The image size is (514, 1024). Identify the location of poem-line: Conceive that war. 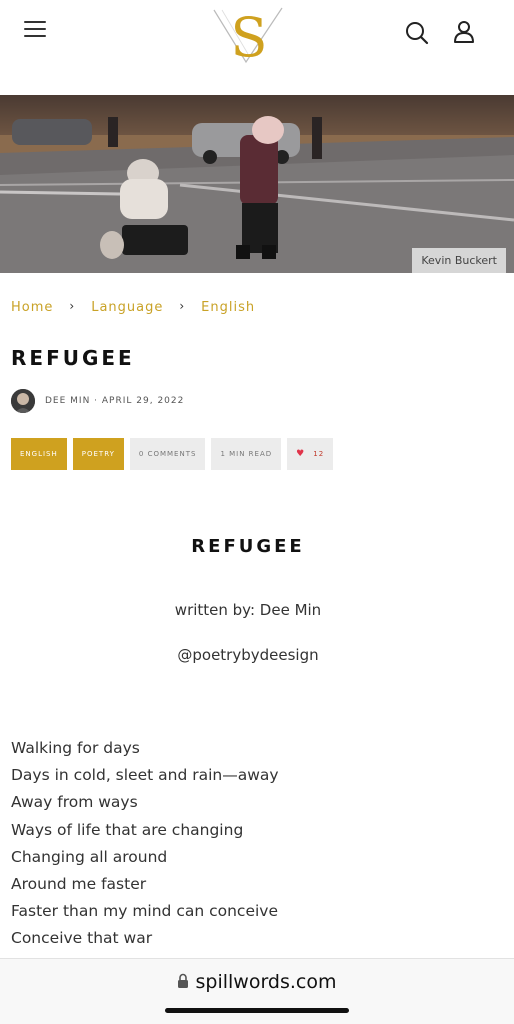
(82, 938).